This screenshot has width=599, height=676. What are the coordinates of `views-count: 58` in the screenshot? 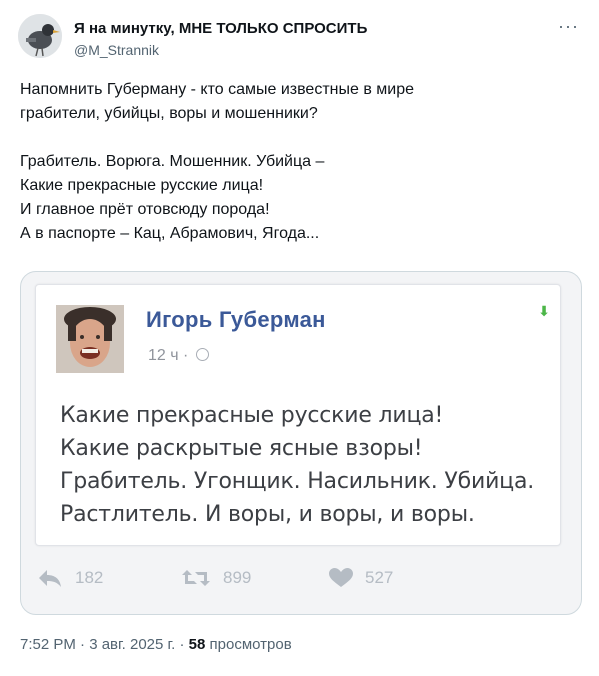 It's located at (197, 644).